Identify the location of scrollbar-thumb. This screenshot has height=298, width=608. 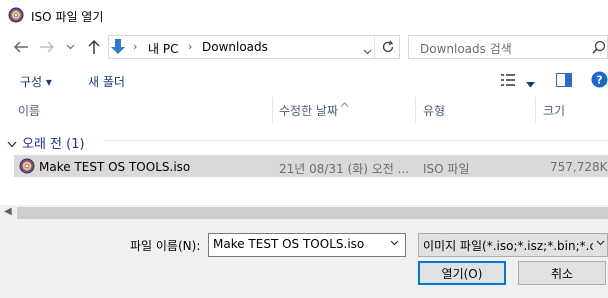
(312, 213).